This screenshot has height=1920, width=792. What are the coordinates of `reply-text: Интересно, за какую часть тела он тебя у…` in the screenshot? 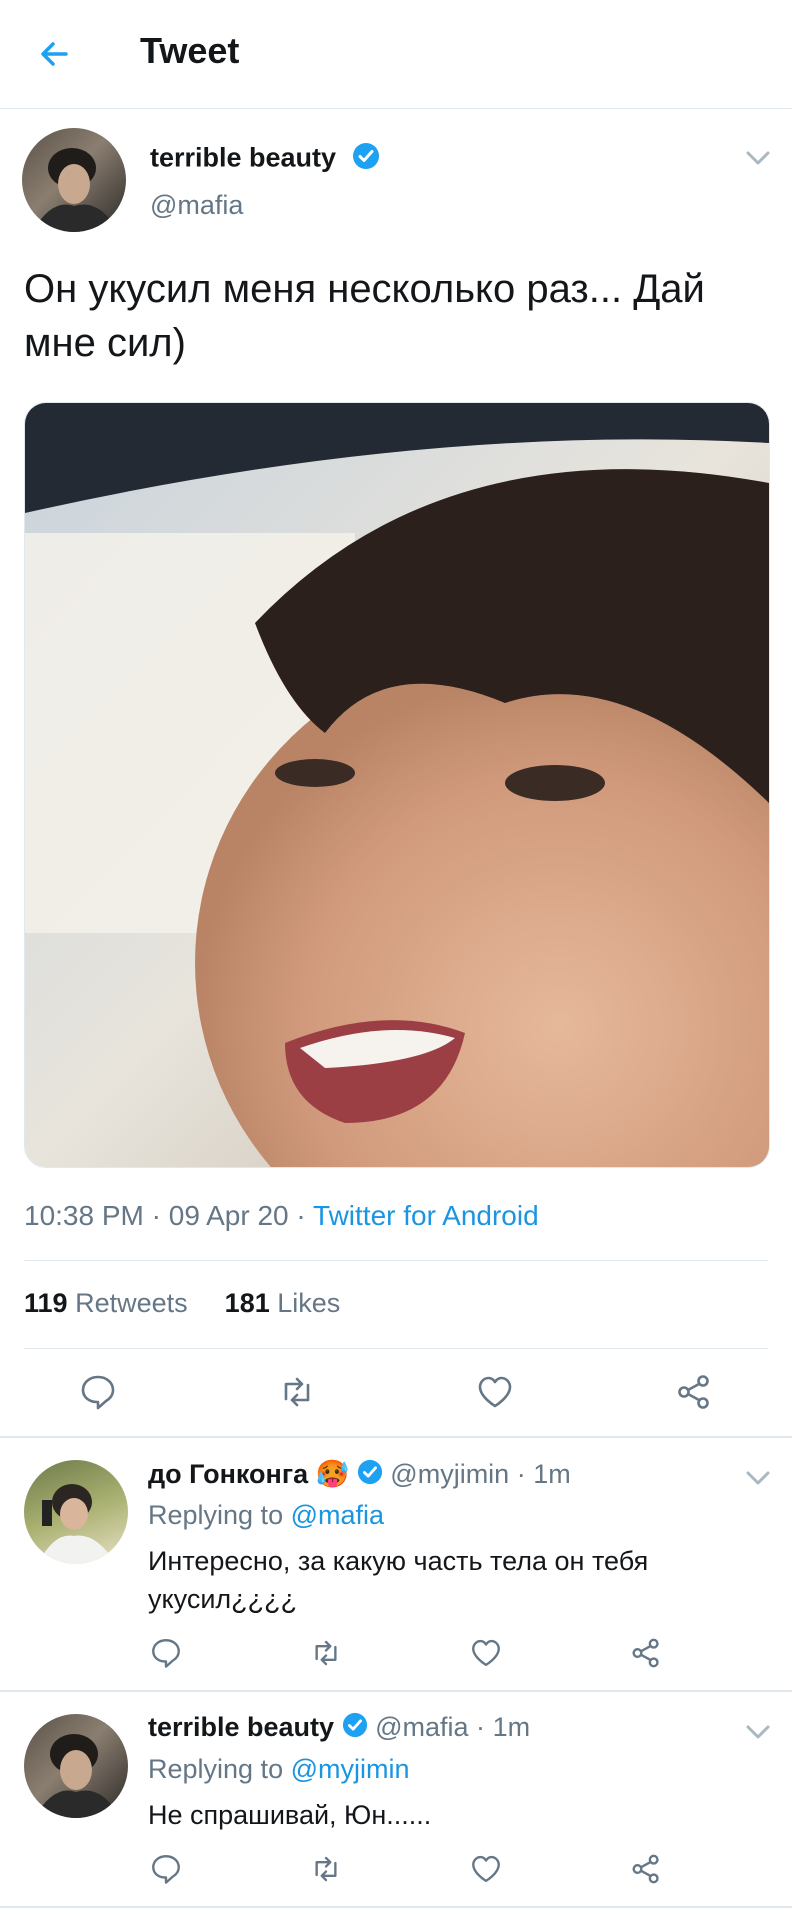 It's located at (398, 1580).